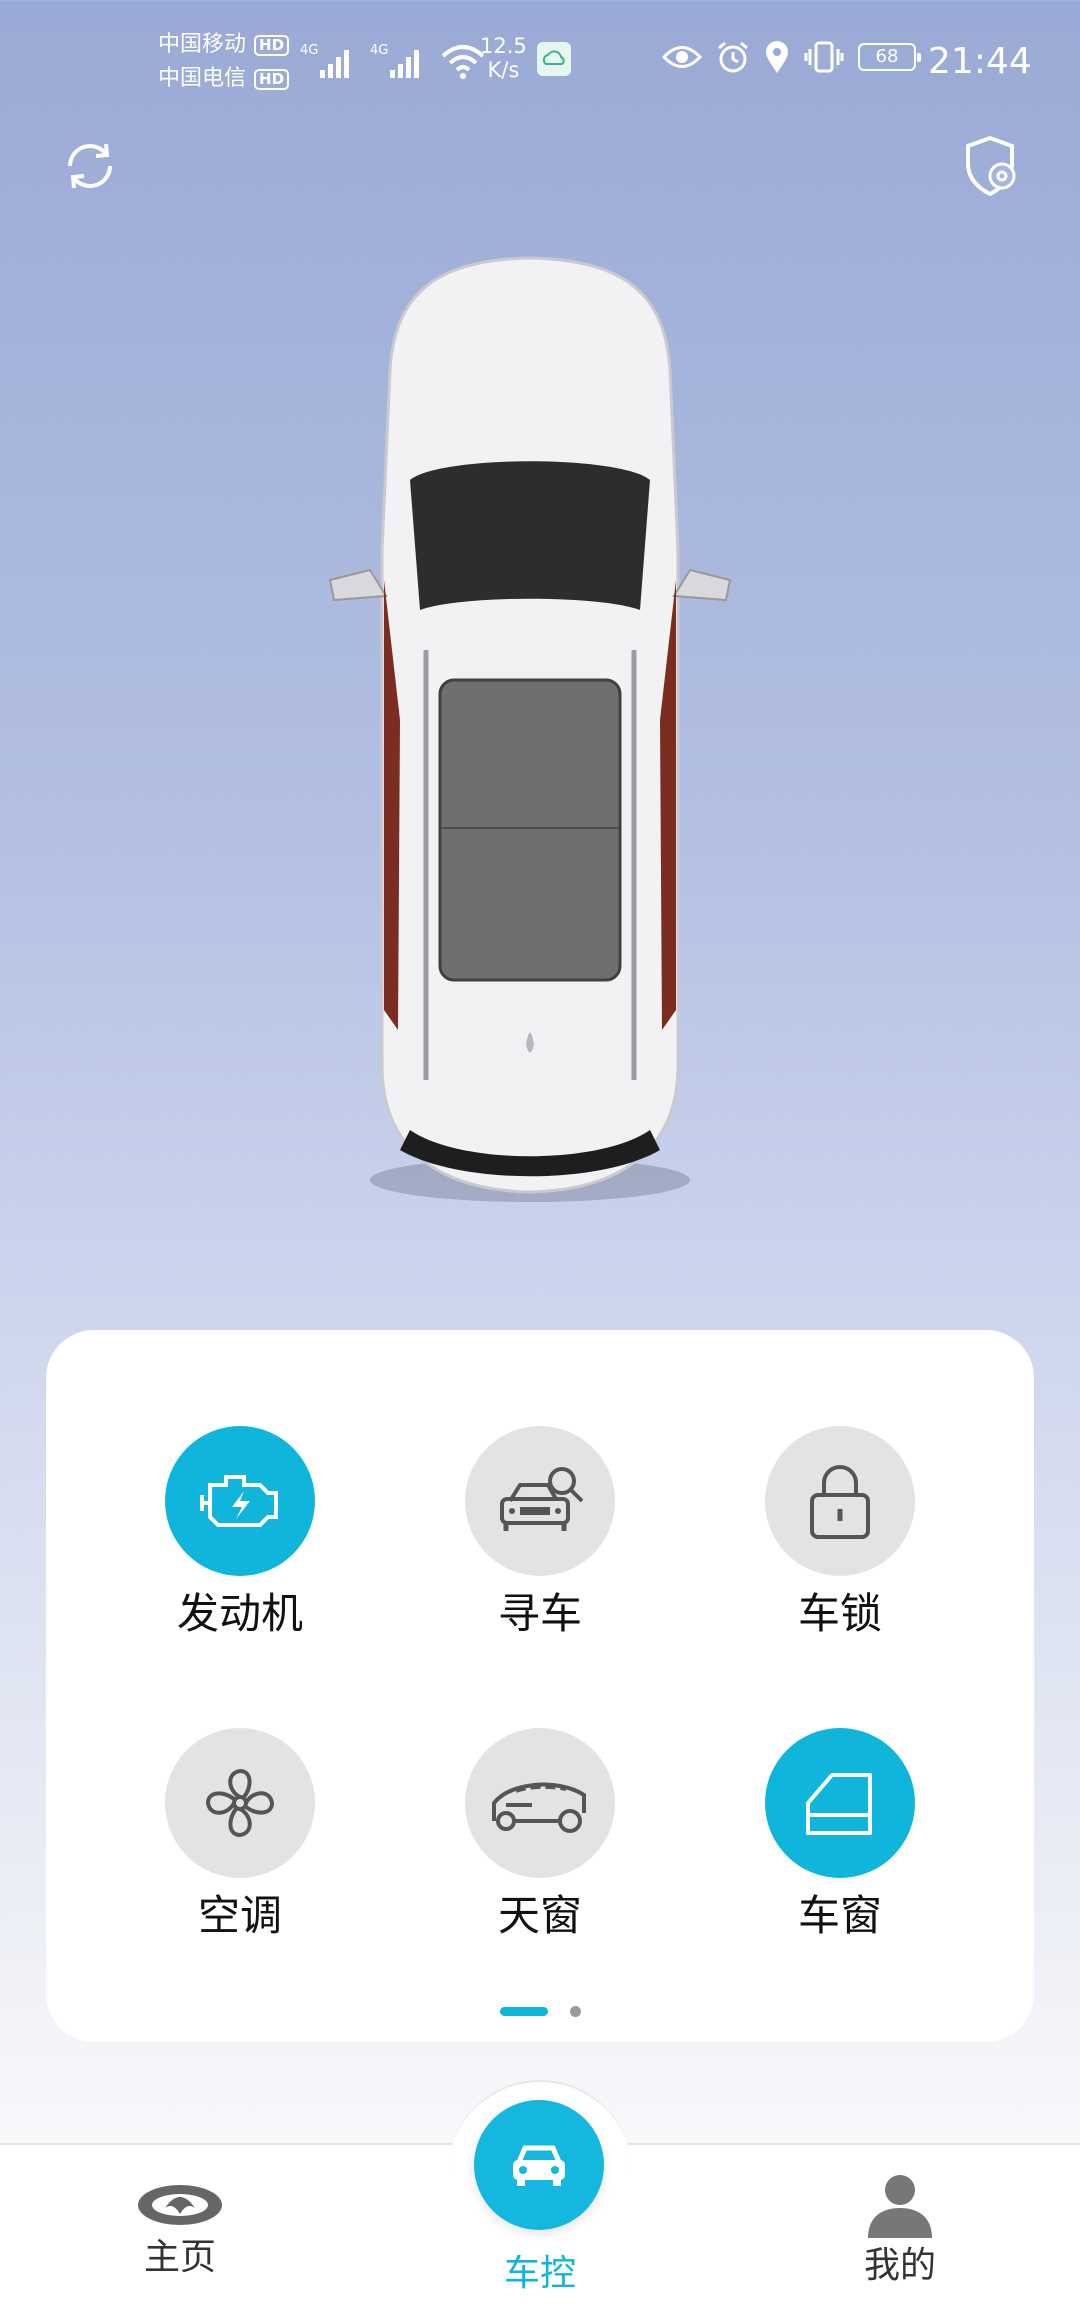  What do you see at coordinates (309, 50) in the screenshot?
I see `network-type-1: 4G` at bounding box center [309, 50].